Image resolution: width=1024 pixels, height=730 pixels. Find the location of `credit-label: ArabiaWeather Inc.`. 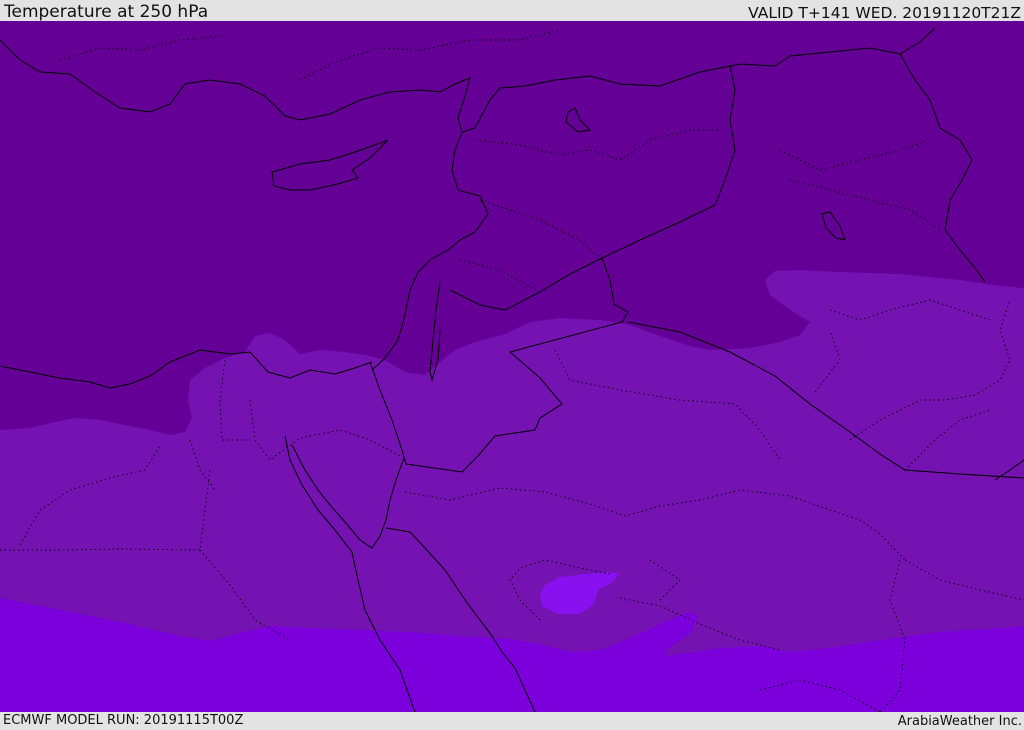

credit-label: ArabiaWeather Inc. is located at coordinates (959, 721).